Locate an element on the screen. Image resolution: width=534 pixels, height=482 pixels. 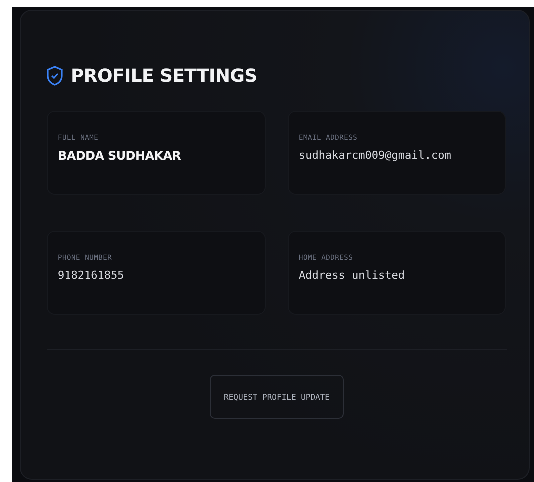
field-value: 9182161855 is located at coordinates (91, 275).